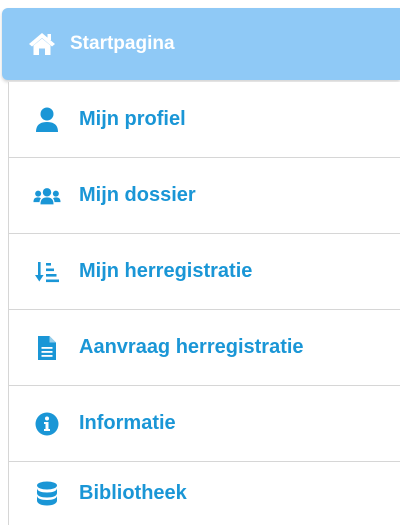 This screenshot has height=525, width=400. Describe the element at coordinates (42, 44) in the screenshot. I see `home-icon` at that location.